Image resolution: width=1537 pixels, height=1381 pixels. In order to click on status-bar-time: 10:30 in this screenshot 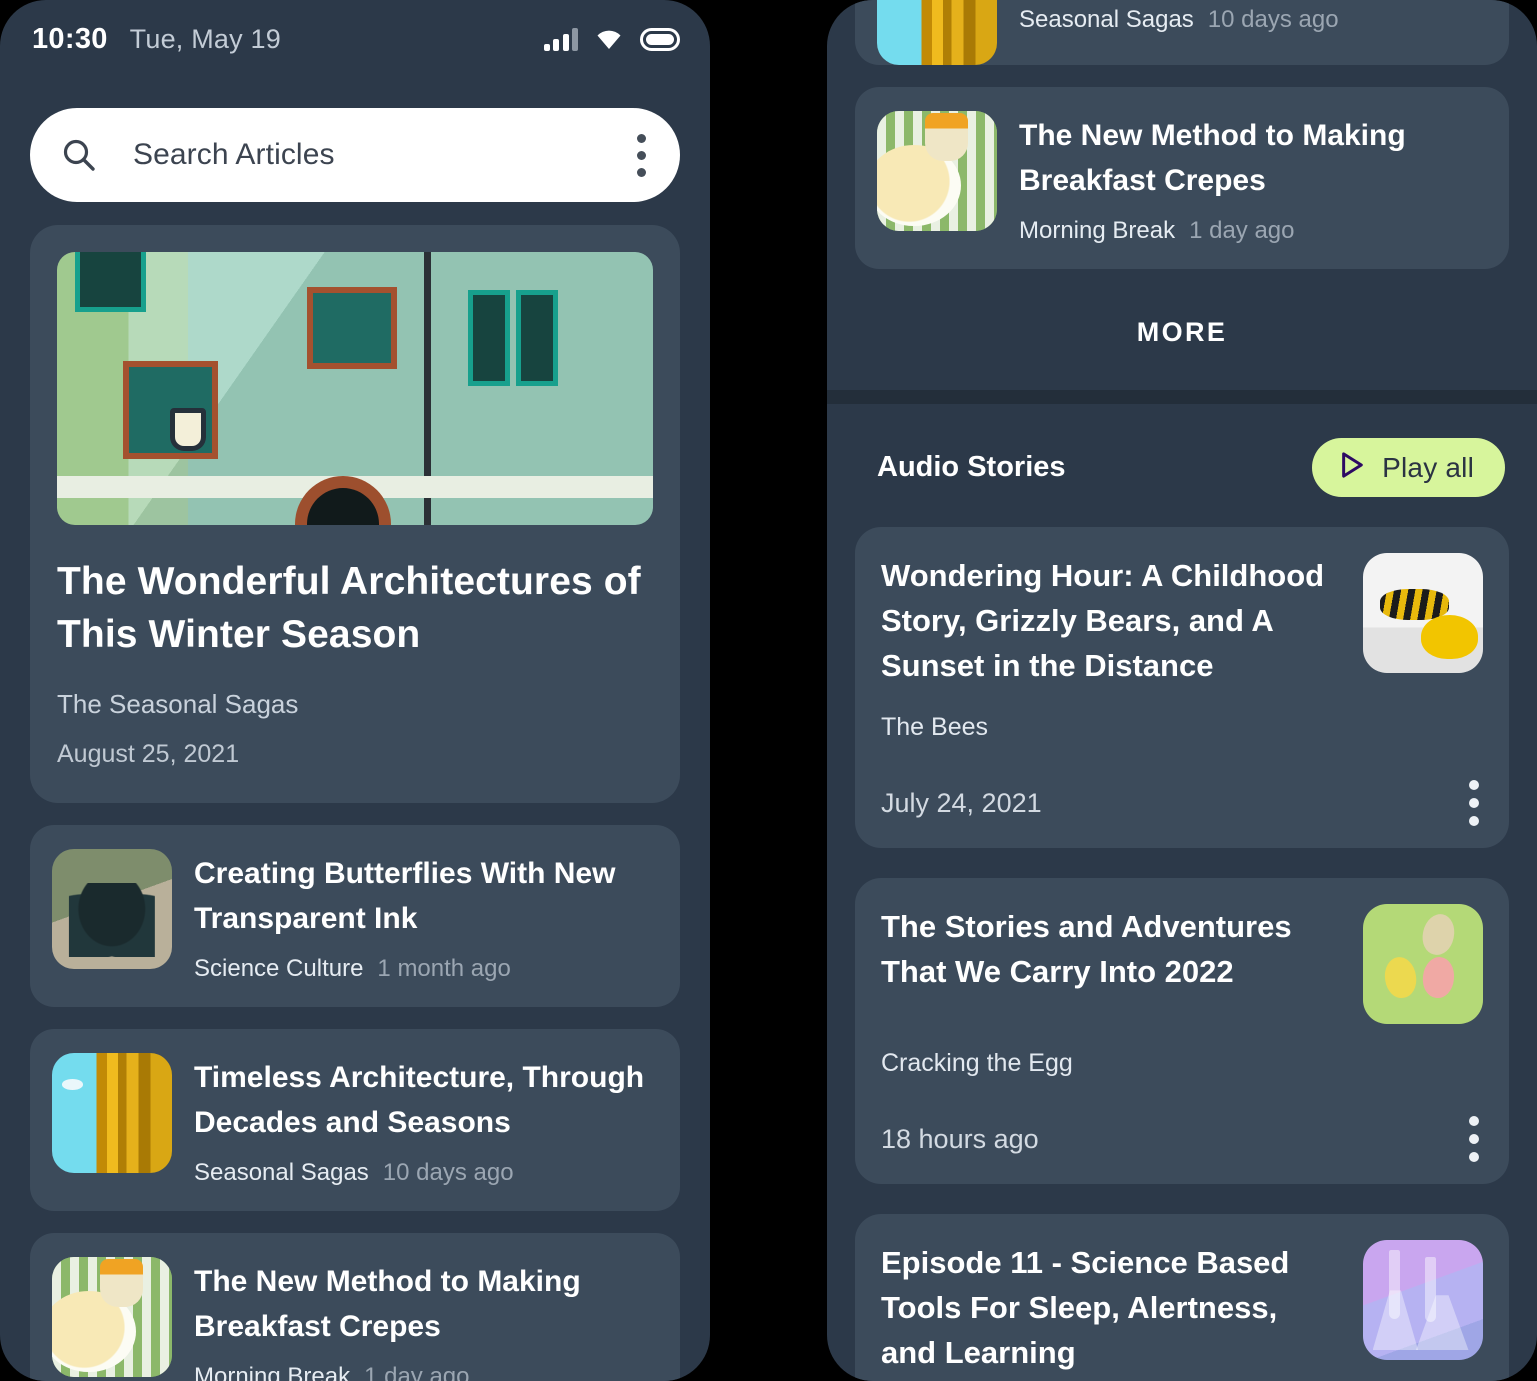, I will do `click(70, 38)`.